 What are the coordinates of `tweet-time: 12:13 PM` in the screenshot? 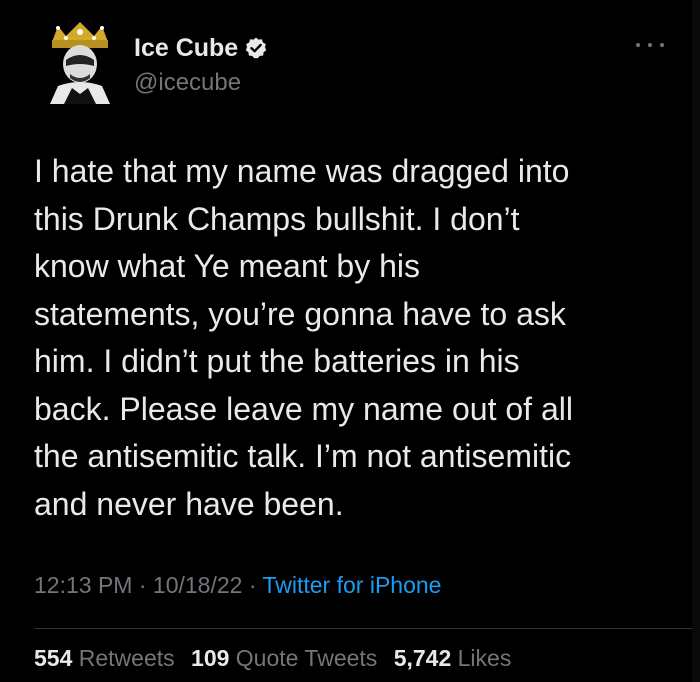 It's located at (83, 585).